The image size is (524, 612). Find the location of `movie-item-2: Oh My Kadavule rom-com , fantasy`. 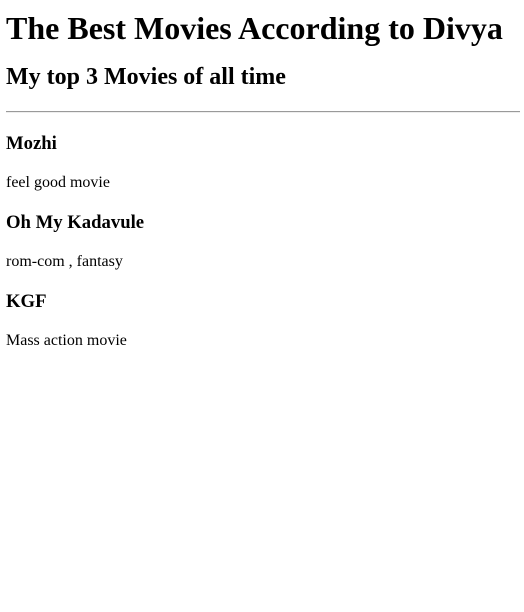

movie-item-2: Oh My Kadavule rom-com , fantasy is located at coordinates (262, 241).